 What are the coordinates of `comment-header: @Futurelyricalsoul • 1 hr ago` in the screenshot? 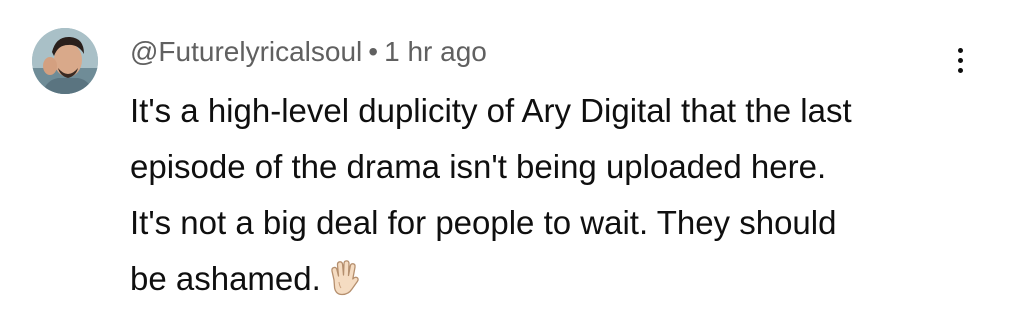 It's located at (308, 52).